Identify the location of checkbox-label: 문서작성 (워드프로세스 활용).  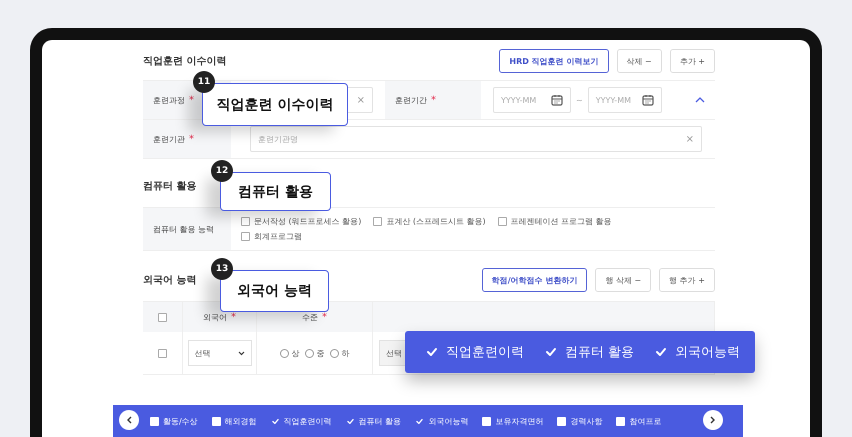
(308, 221).